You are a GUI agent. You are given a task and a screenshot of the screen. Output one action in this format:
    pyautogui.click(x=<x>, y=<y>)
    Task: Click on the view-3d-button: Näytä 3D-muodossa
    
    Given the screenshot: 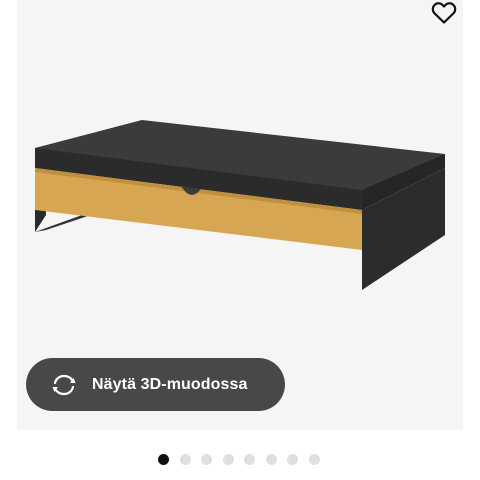 What is the action you would take?
    pyautogui.click(x=155, y=384)
    